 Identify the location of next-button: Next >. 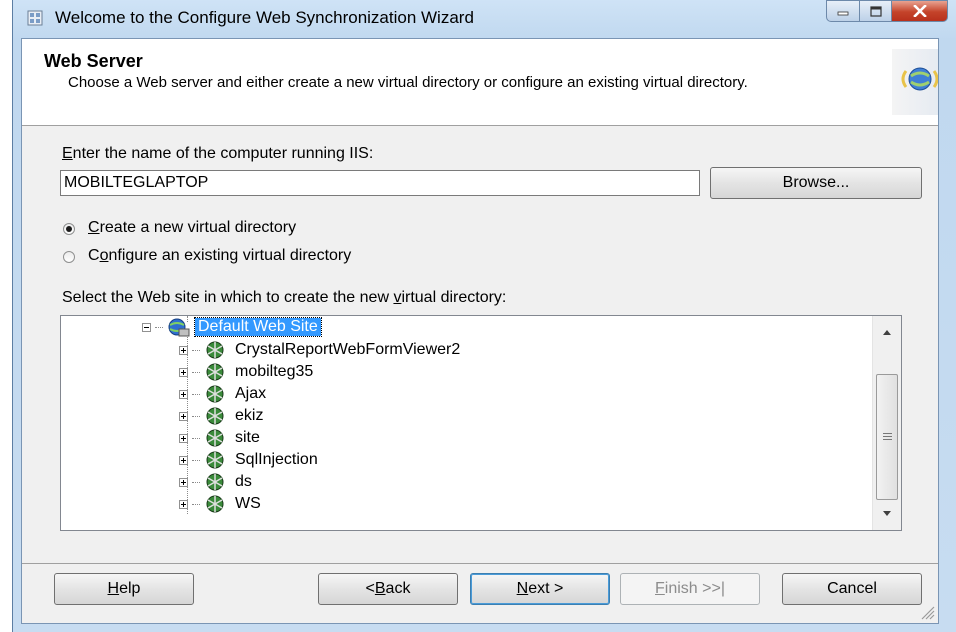
(540, 589).